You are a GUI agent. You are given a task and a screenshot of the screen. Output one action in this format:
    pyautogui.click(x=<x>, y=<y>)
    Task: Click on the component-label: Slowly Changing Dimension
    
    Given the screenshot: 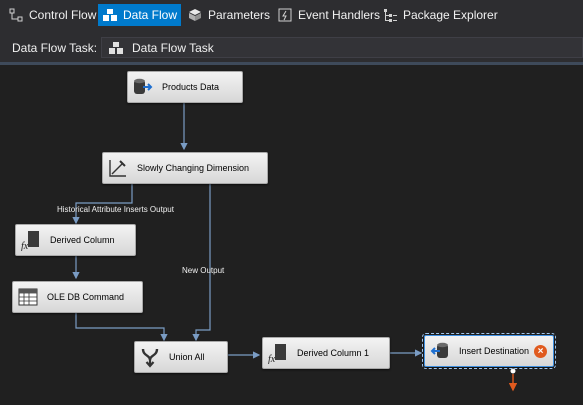 What is the action you would take?
    pyautogui.click(x=193, y=168)
    